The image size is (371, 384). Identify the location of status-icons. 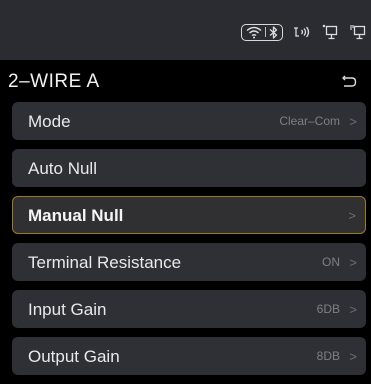
(304, 32).